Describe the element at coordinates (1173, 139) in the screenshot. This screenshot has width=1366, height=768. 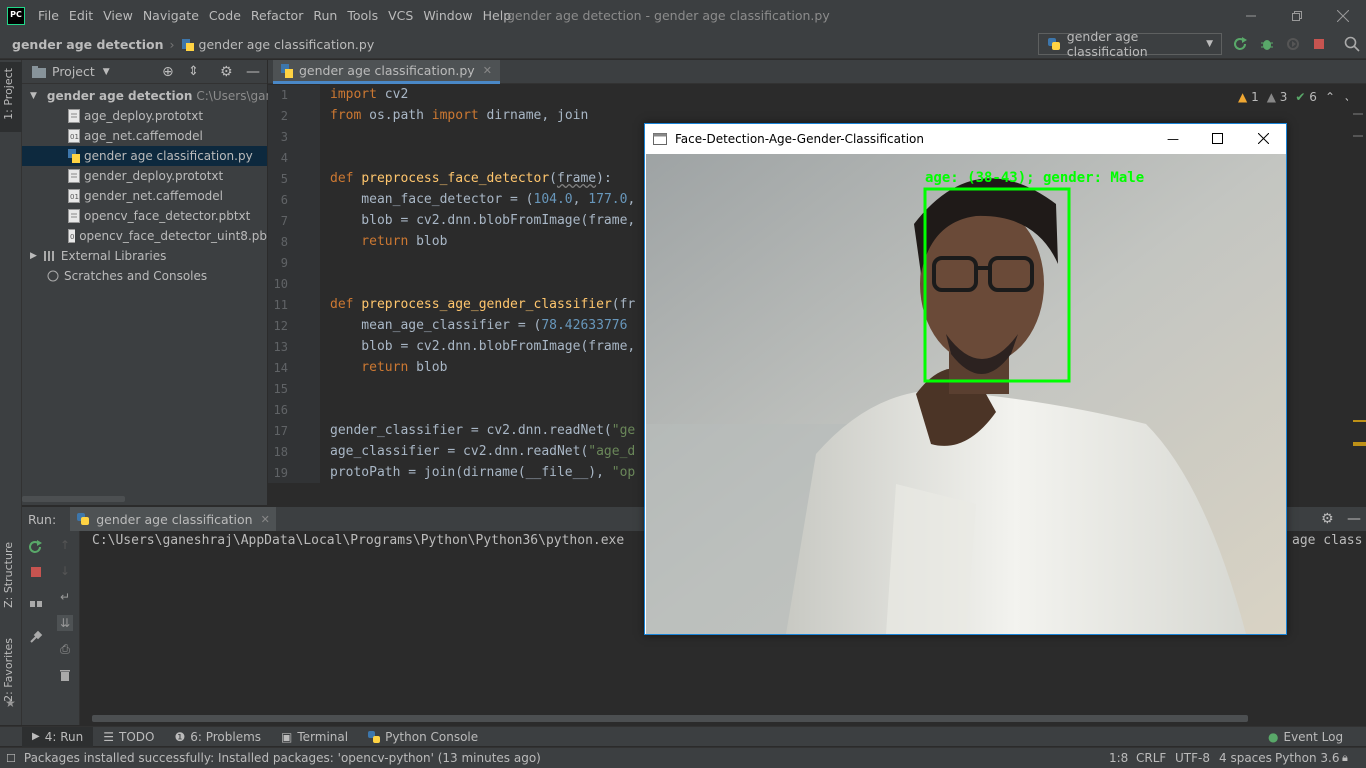
I see `minimize-icon: —` at that location.